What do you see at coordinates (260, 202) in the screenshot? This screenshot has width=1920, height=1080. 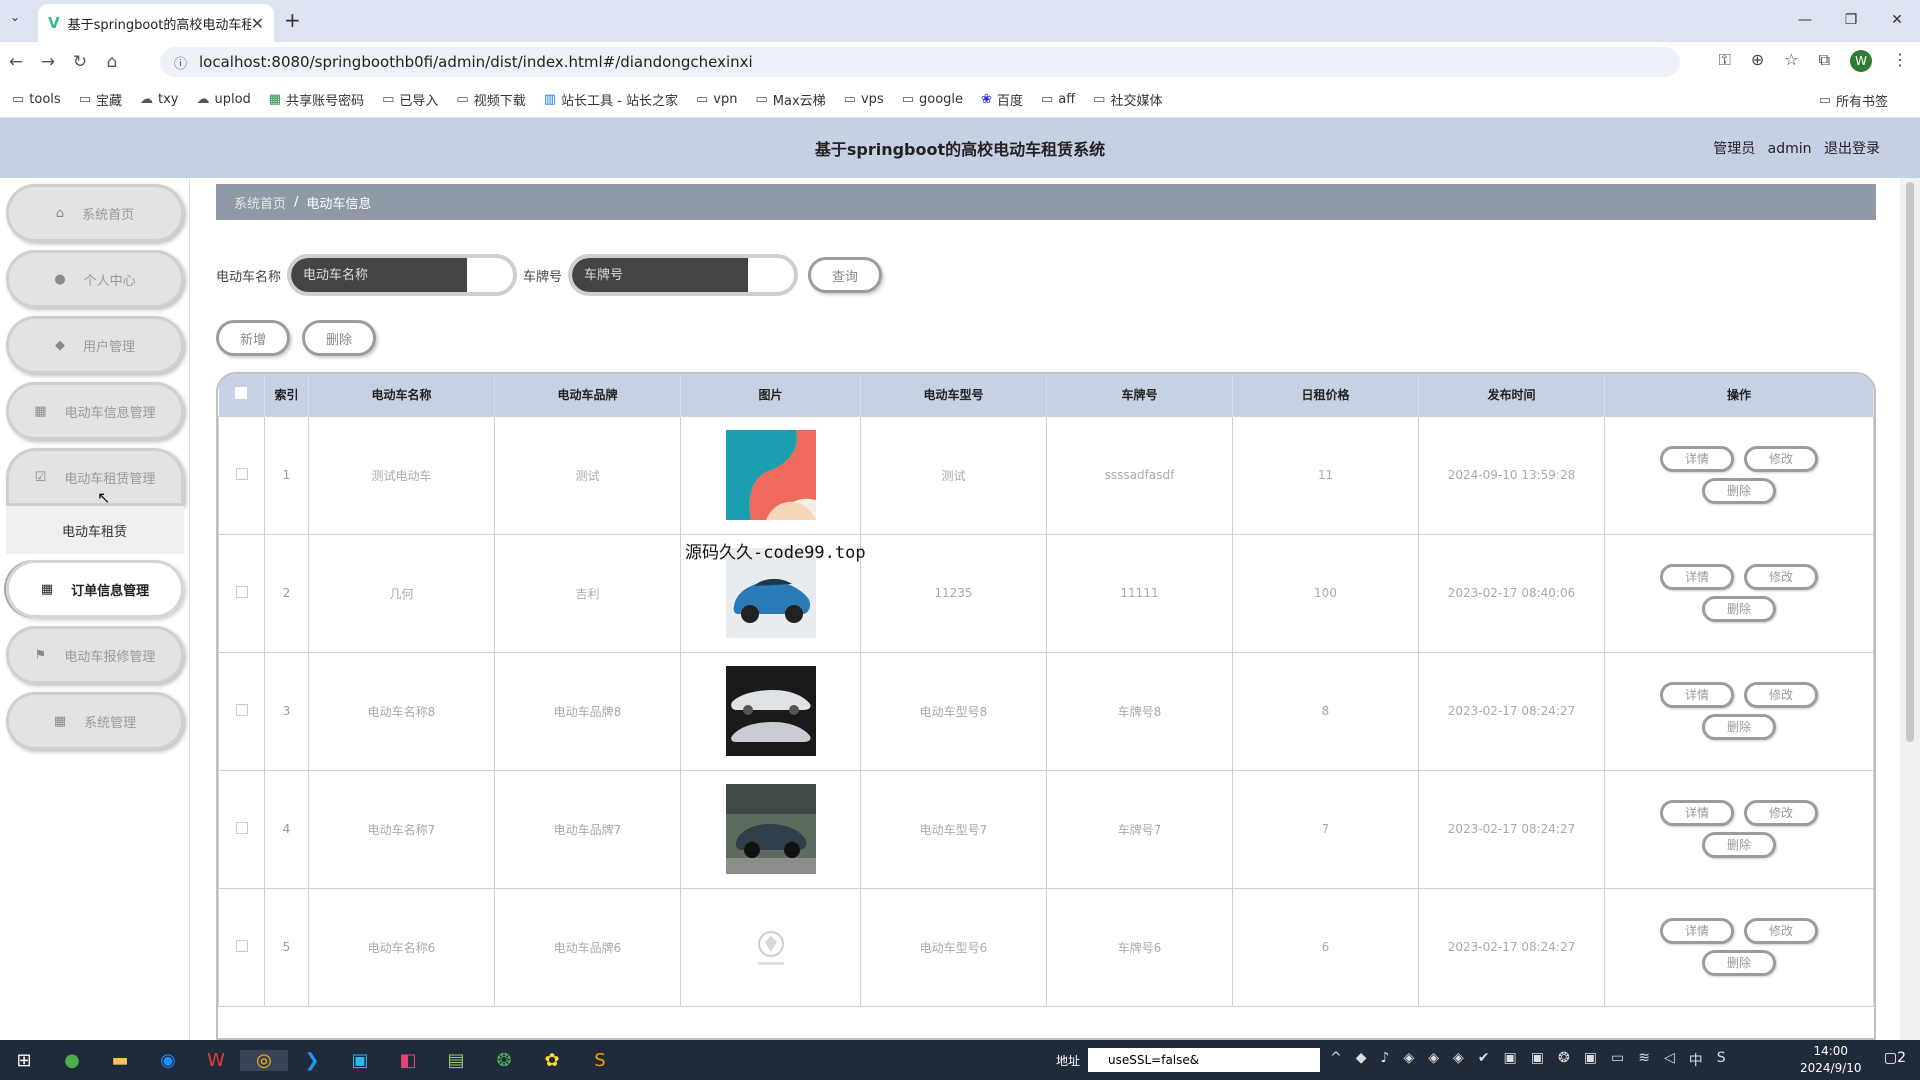 I see `breadcrumb-home: 系统首页` at bounding box center [260, 202].